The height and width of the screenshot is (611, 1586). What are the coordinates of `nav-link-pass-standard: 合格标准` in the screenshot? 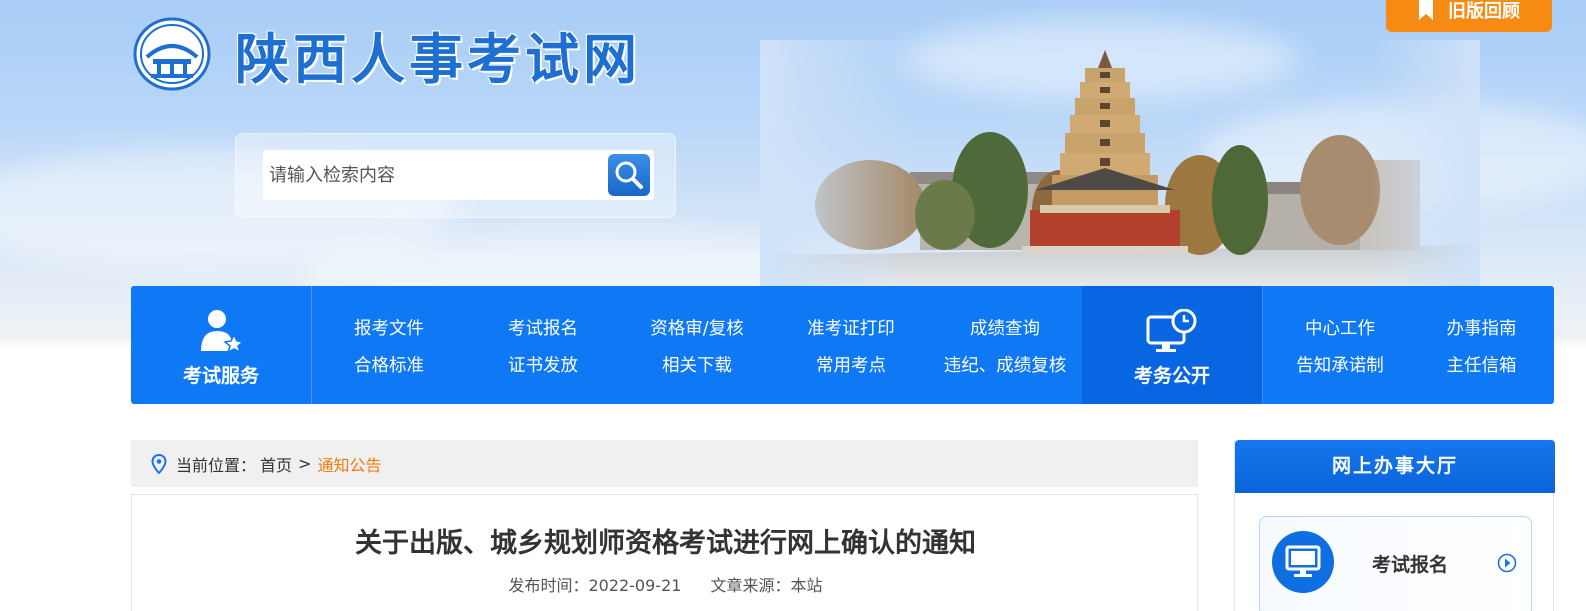 It's located at (389, 364).